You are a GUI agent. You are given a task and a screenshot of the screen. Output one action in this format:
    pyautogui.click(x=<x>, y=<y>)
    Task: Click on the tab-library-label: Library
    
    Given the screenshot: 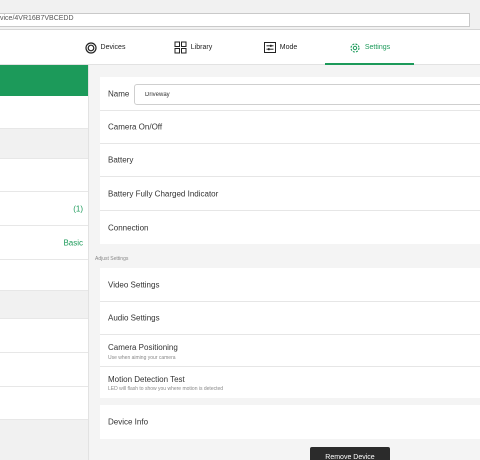 What is the action you would take?
    pyautogui.click(x=201, y=47)
    